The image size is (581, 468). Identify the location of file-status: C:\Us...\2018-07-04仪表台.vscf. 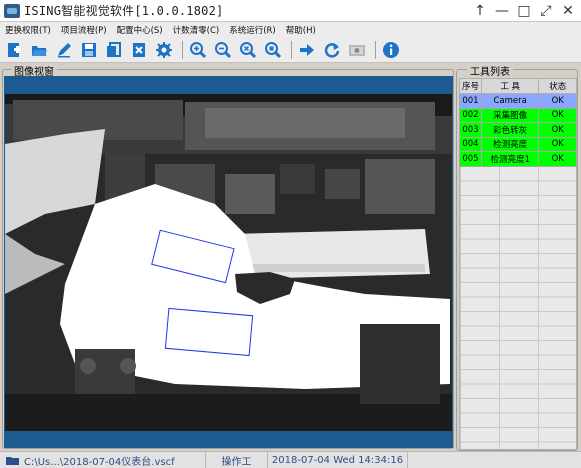
(103, 460).